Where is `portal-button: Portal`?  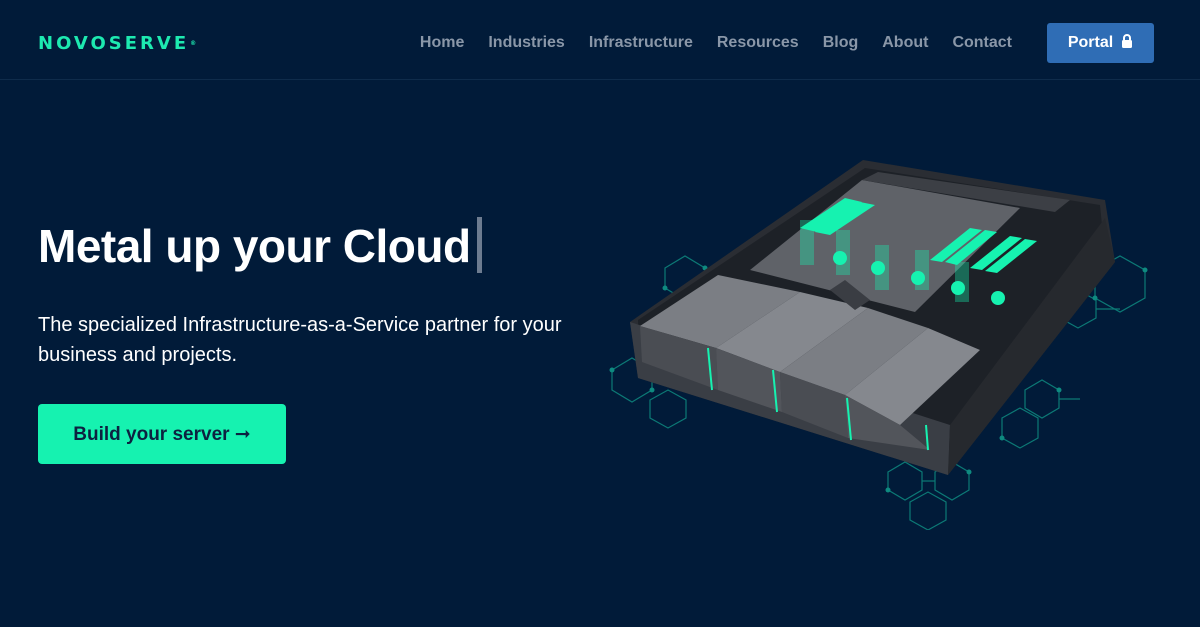 portal-button: Portal is located at coordinates (1100, 43).